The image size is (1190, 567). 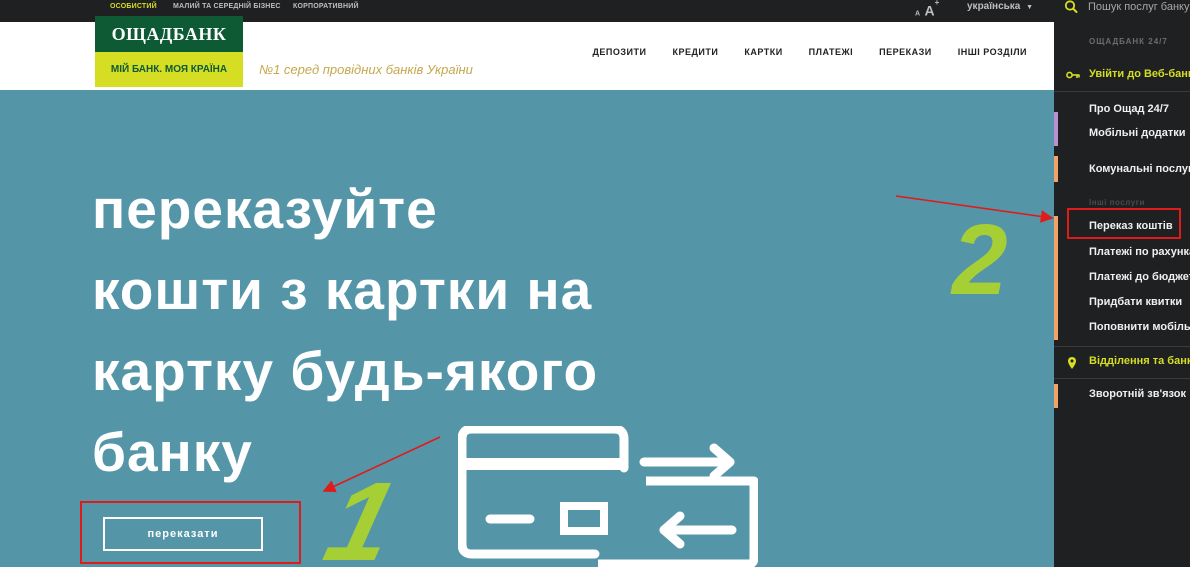 I want to click on font-size-switcher: A A+, so click(x=927, y=8).